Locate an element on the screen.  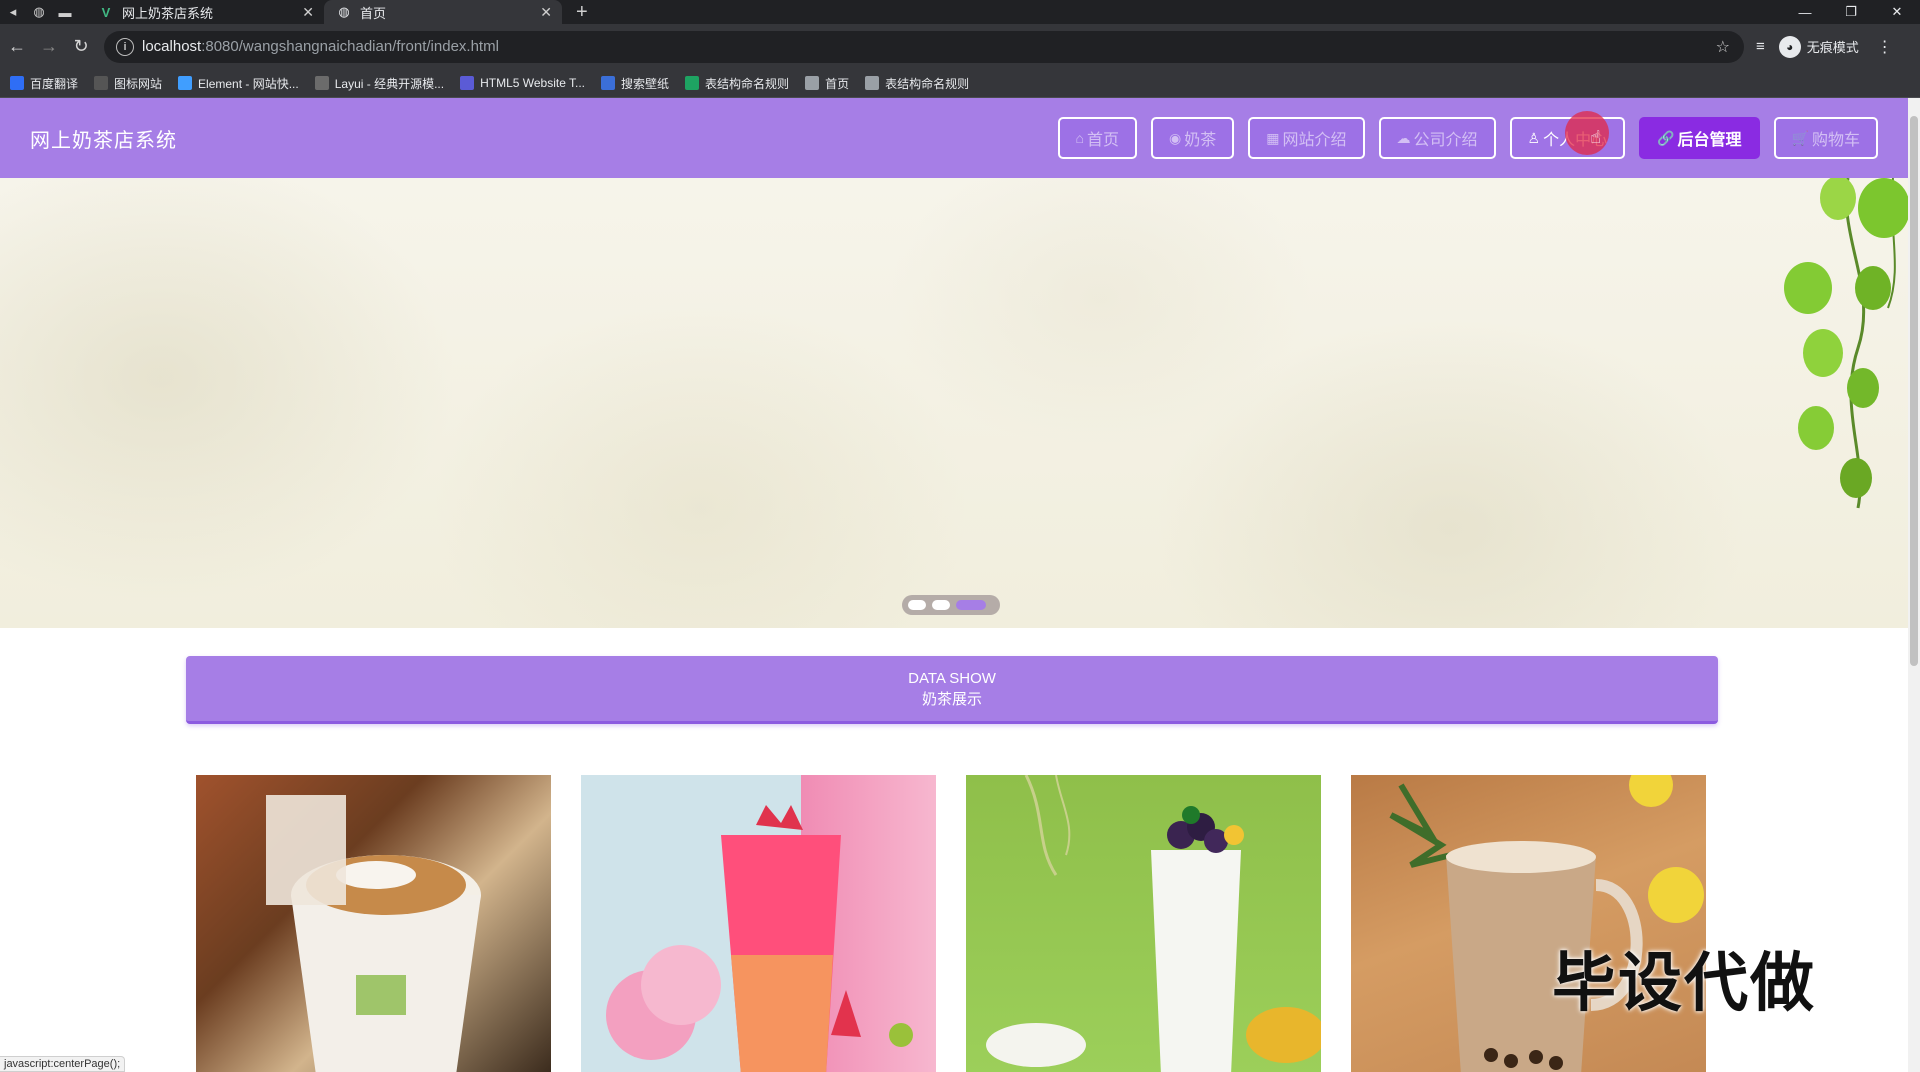
info-icon: i is located at coordinates (125, 46).